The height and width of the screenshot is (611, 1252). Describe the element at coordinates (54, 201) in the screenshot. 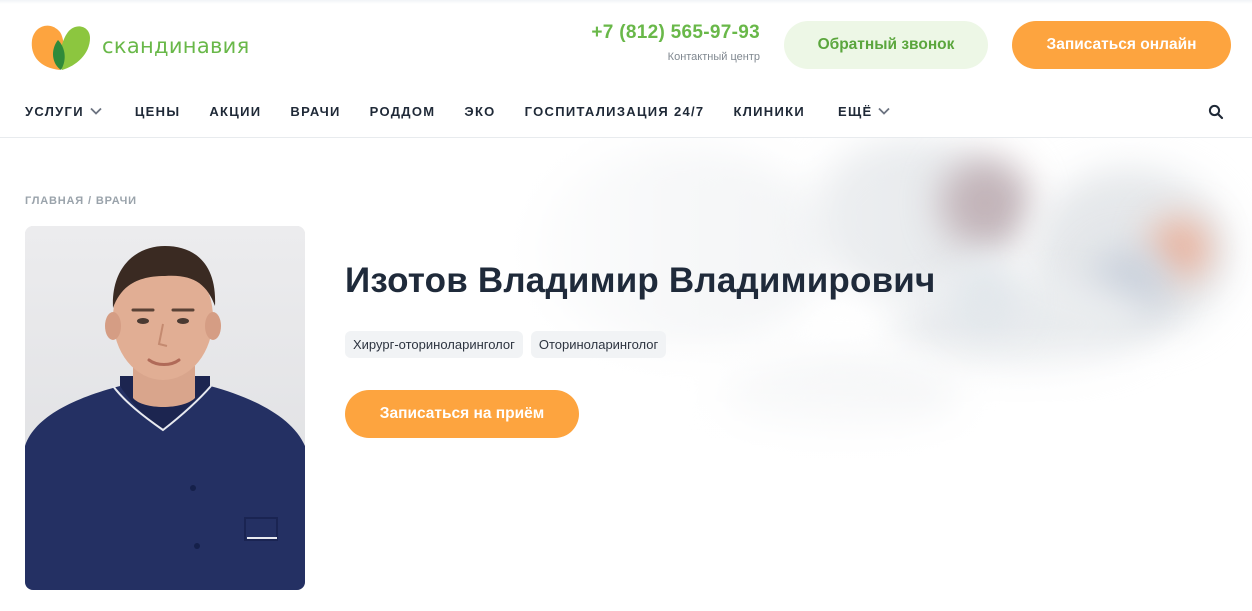

I see `breadcrumb-home: Главная` at that location.